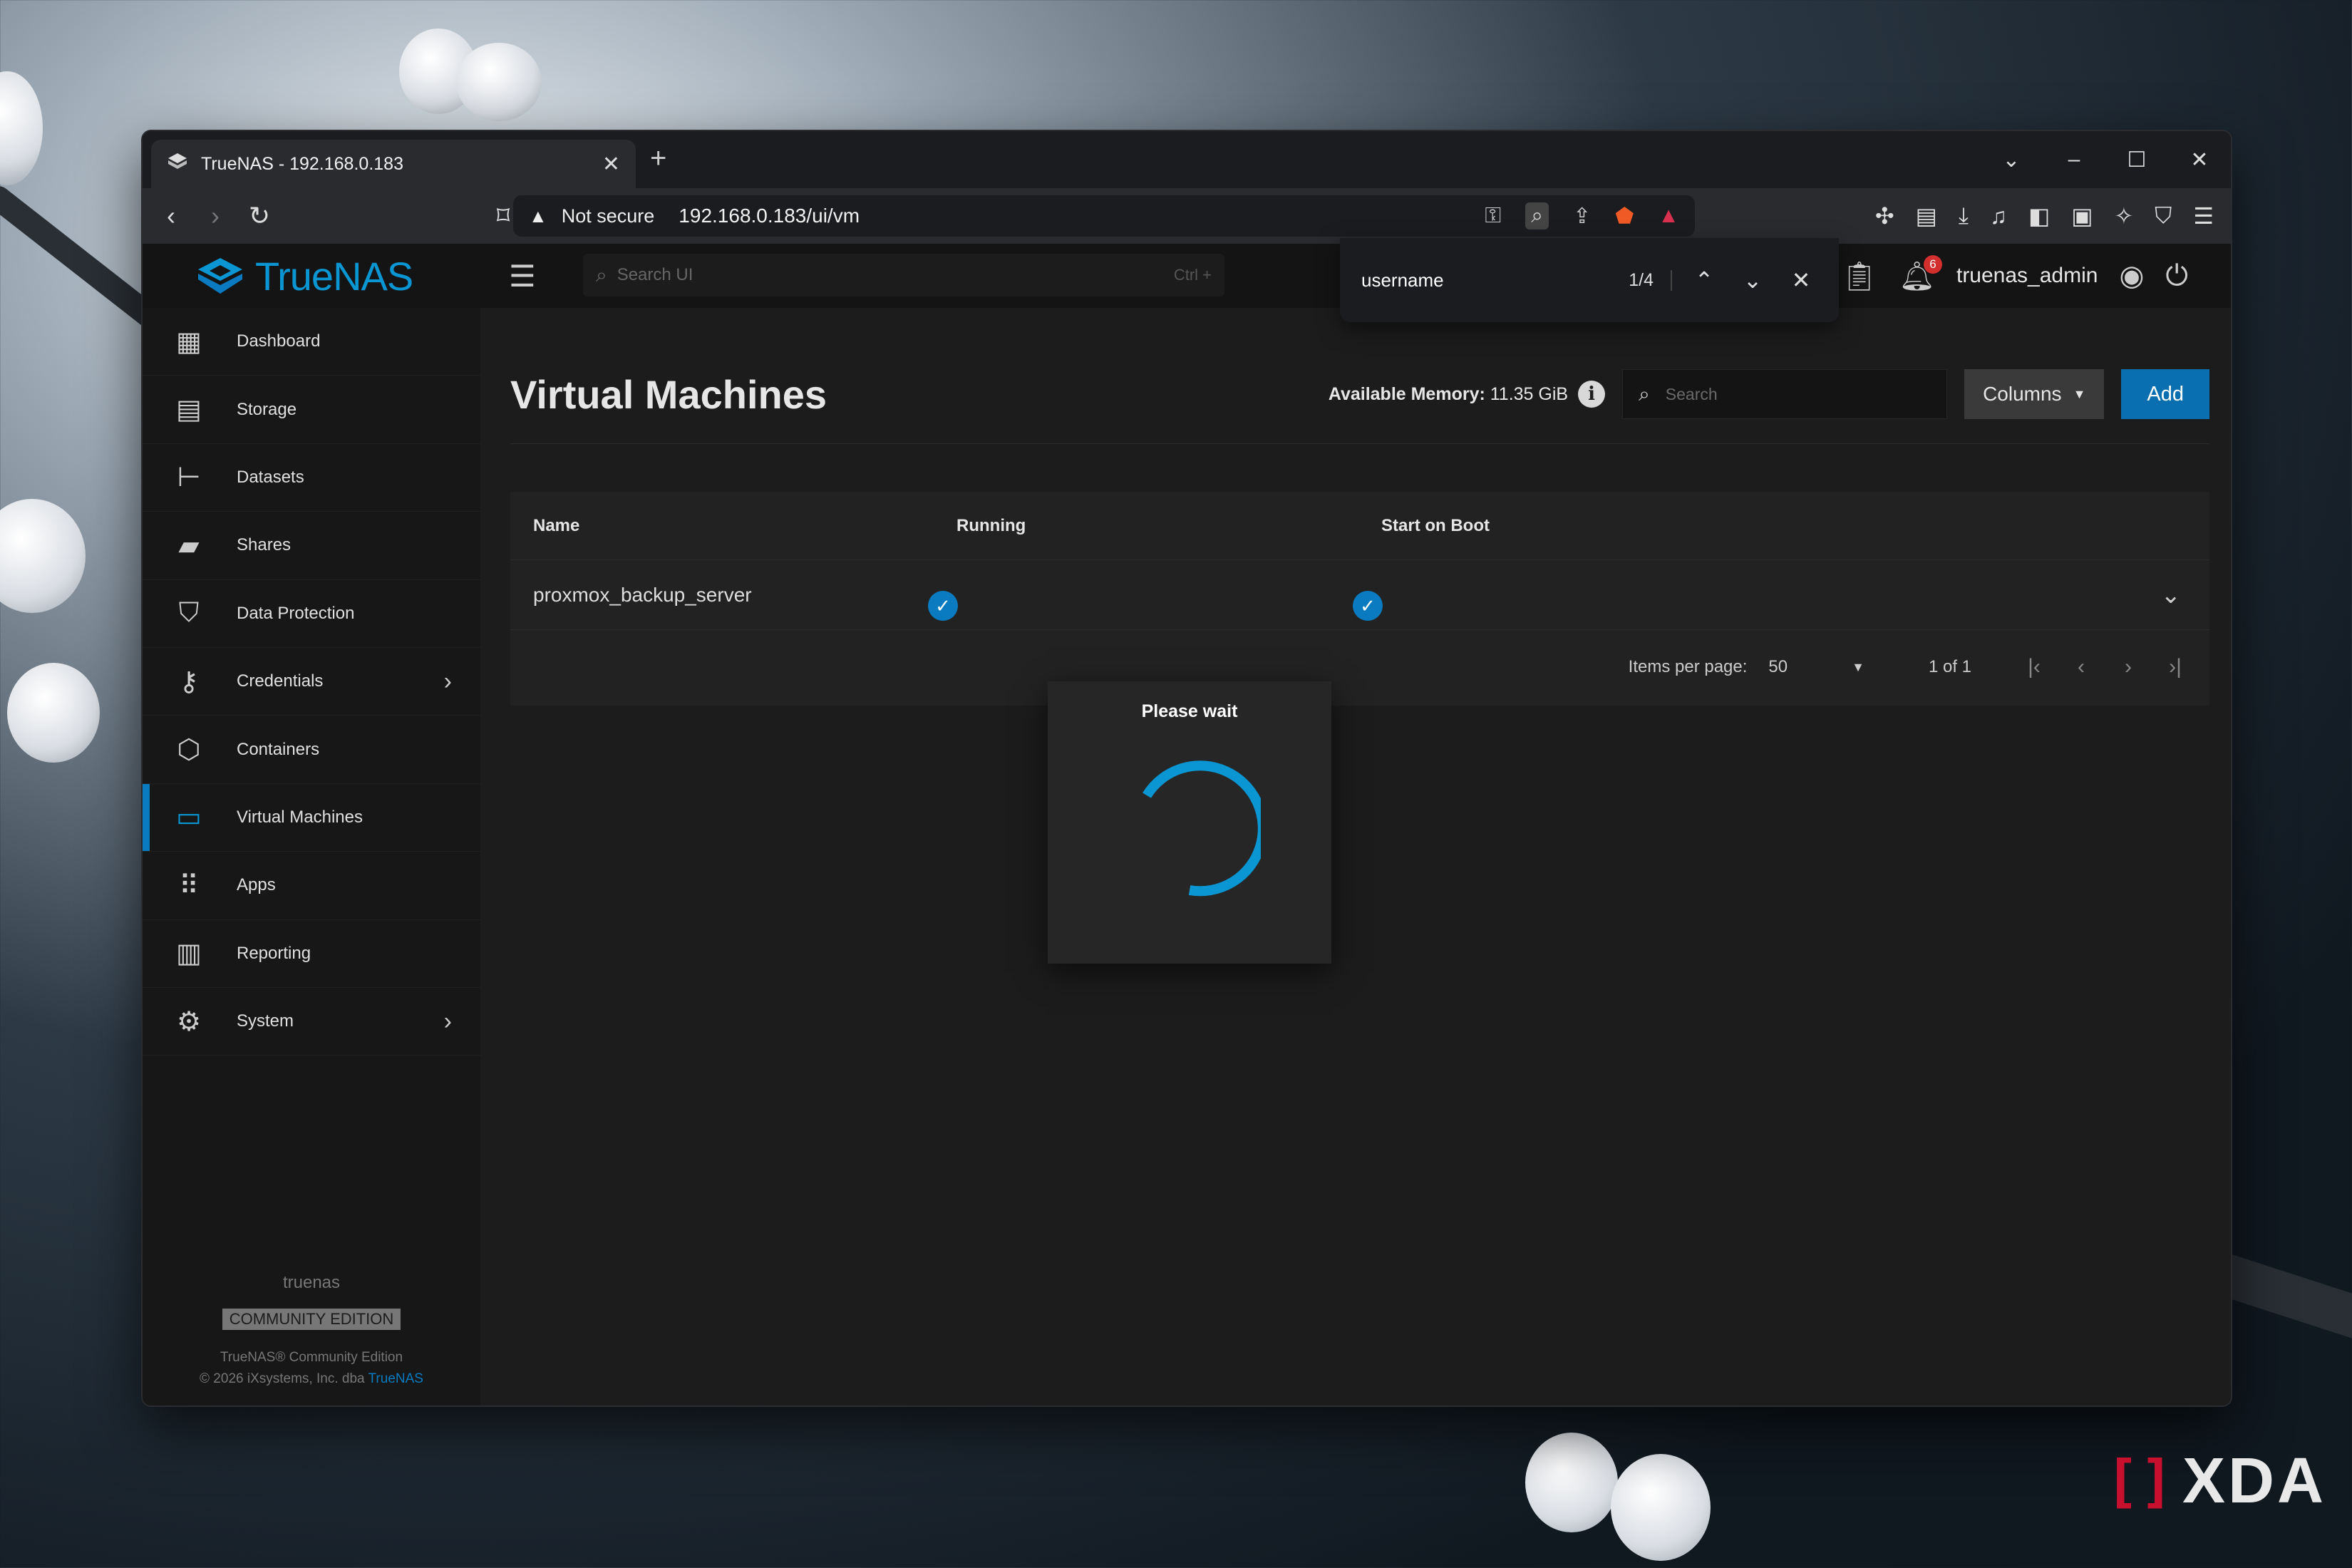  What do you see at coordinates (311, 1320) in the screenshot?
I see `edition-badge: COMMUNITY EDITION` at bounding box center [311, 1320].